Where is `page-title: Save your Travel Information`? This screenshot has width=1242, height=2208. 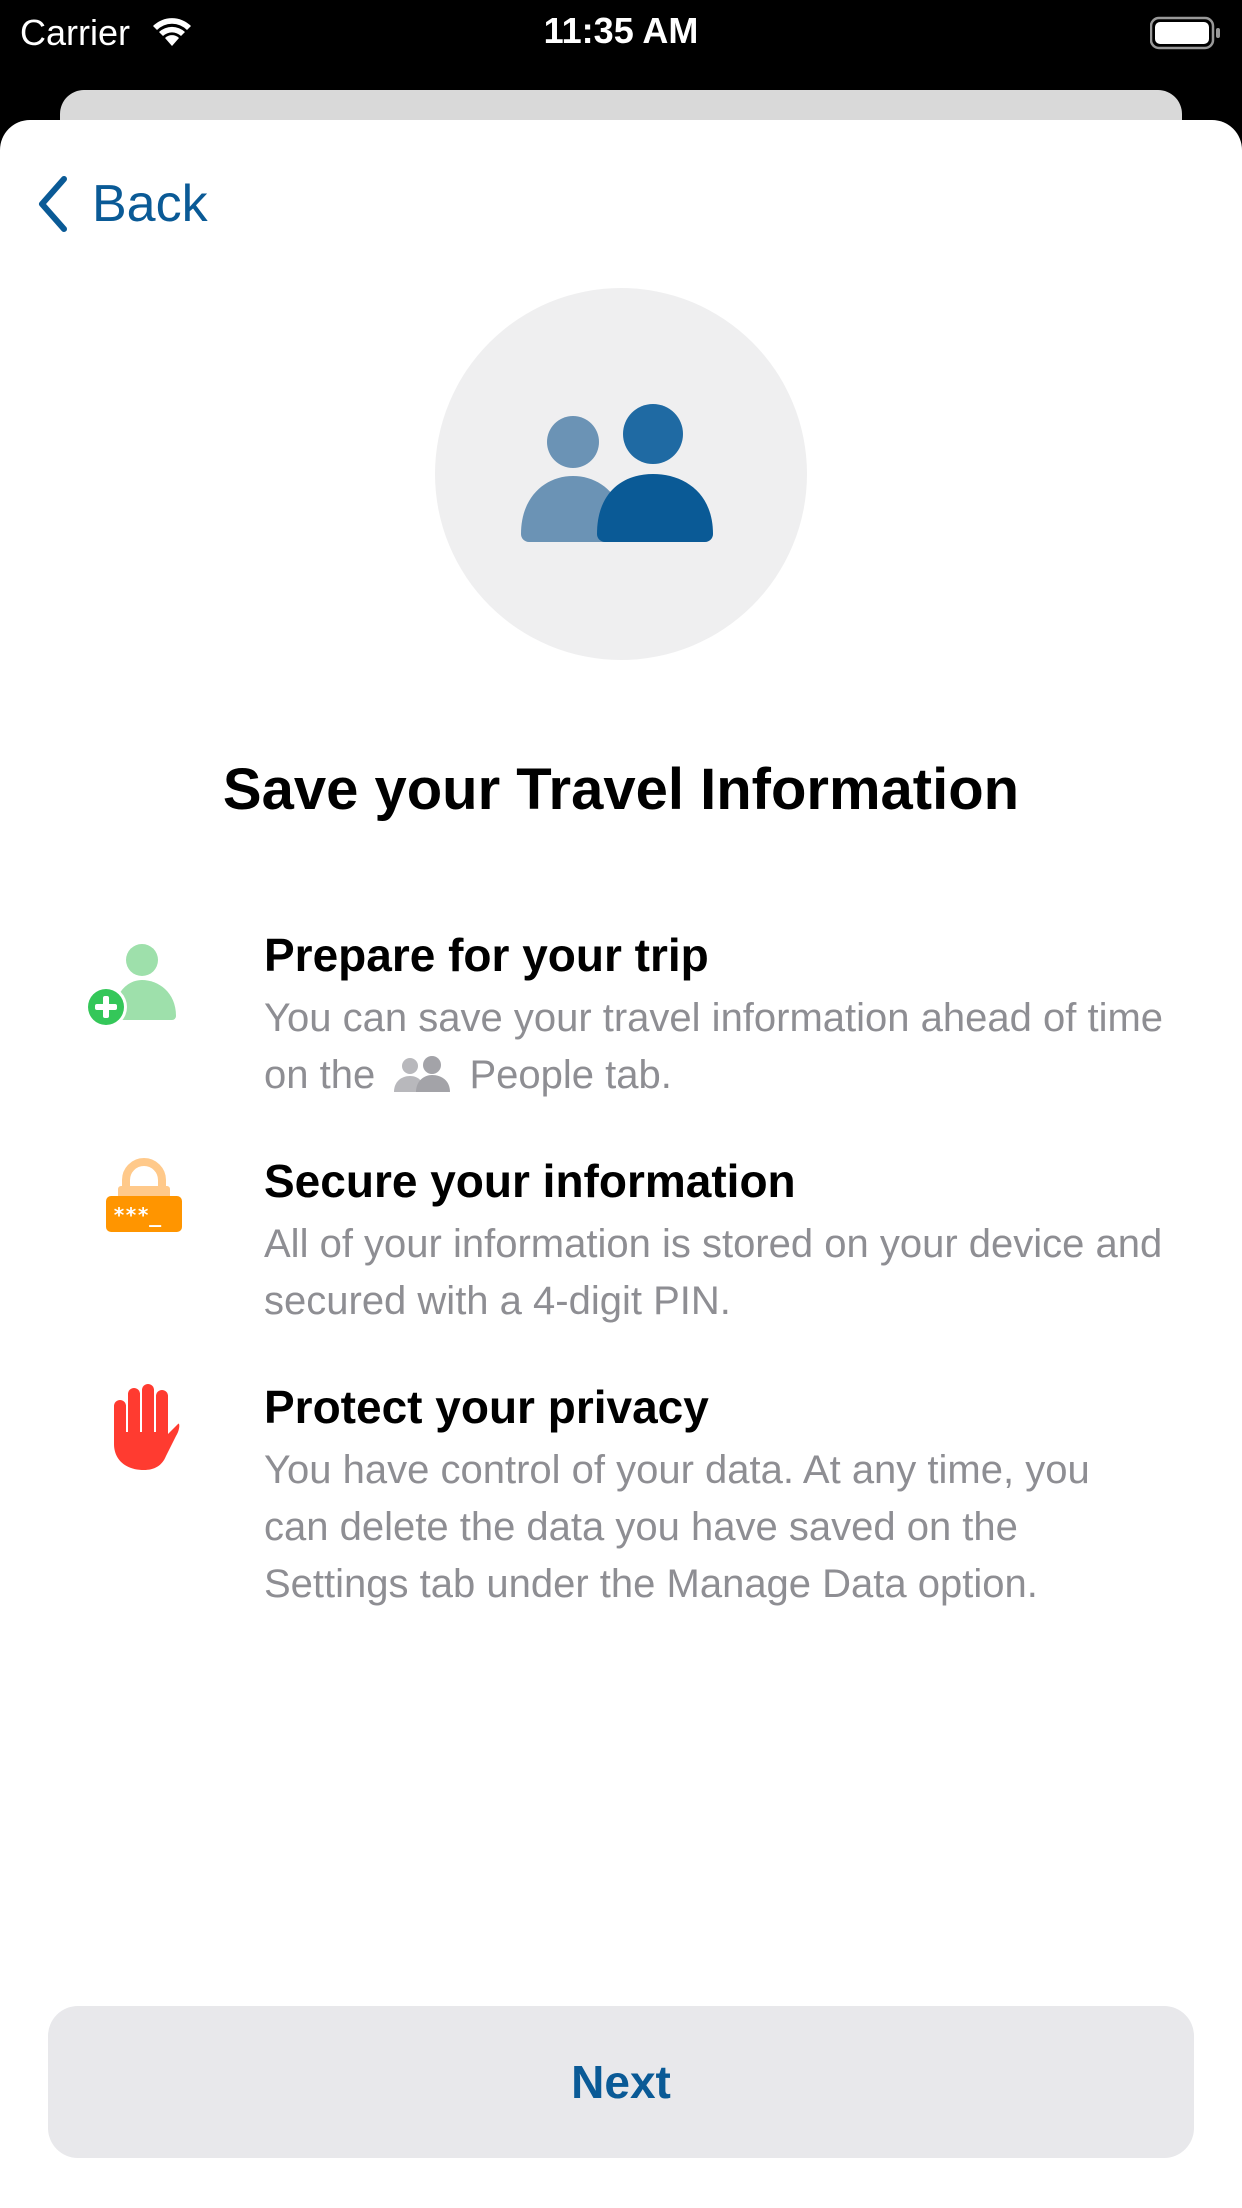
page-title: Save your Travel Information is located at coordinates (621, 789).